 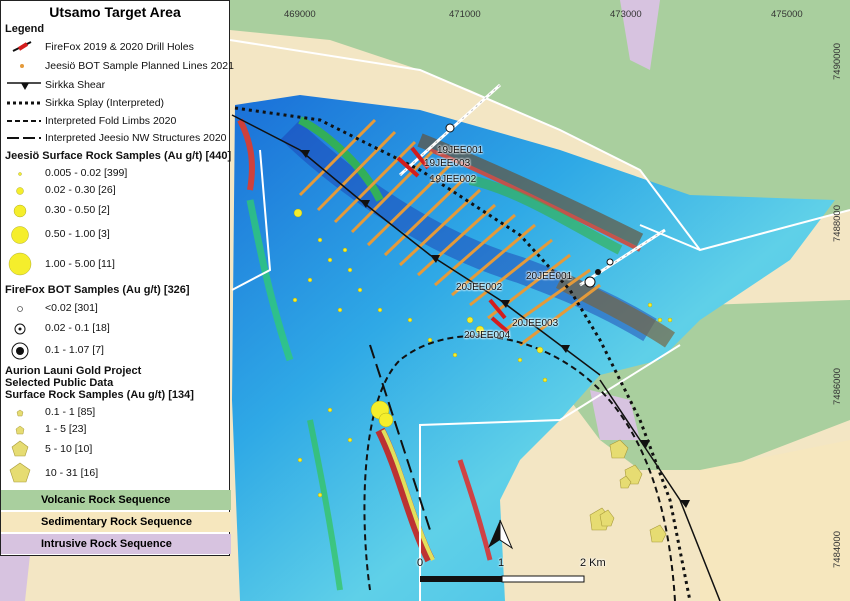 What do you see at coordinates (22, 66) in the screenshot?
I see `orange-line-icon` at bounding box center [22, 66].